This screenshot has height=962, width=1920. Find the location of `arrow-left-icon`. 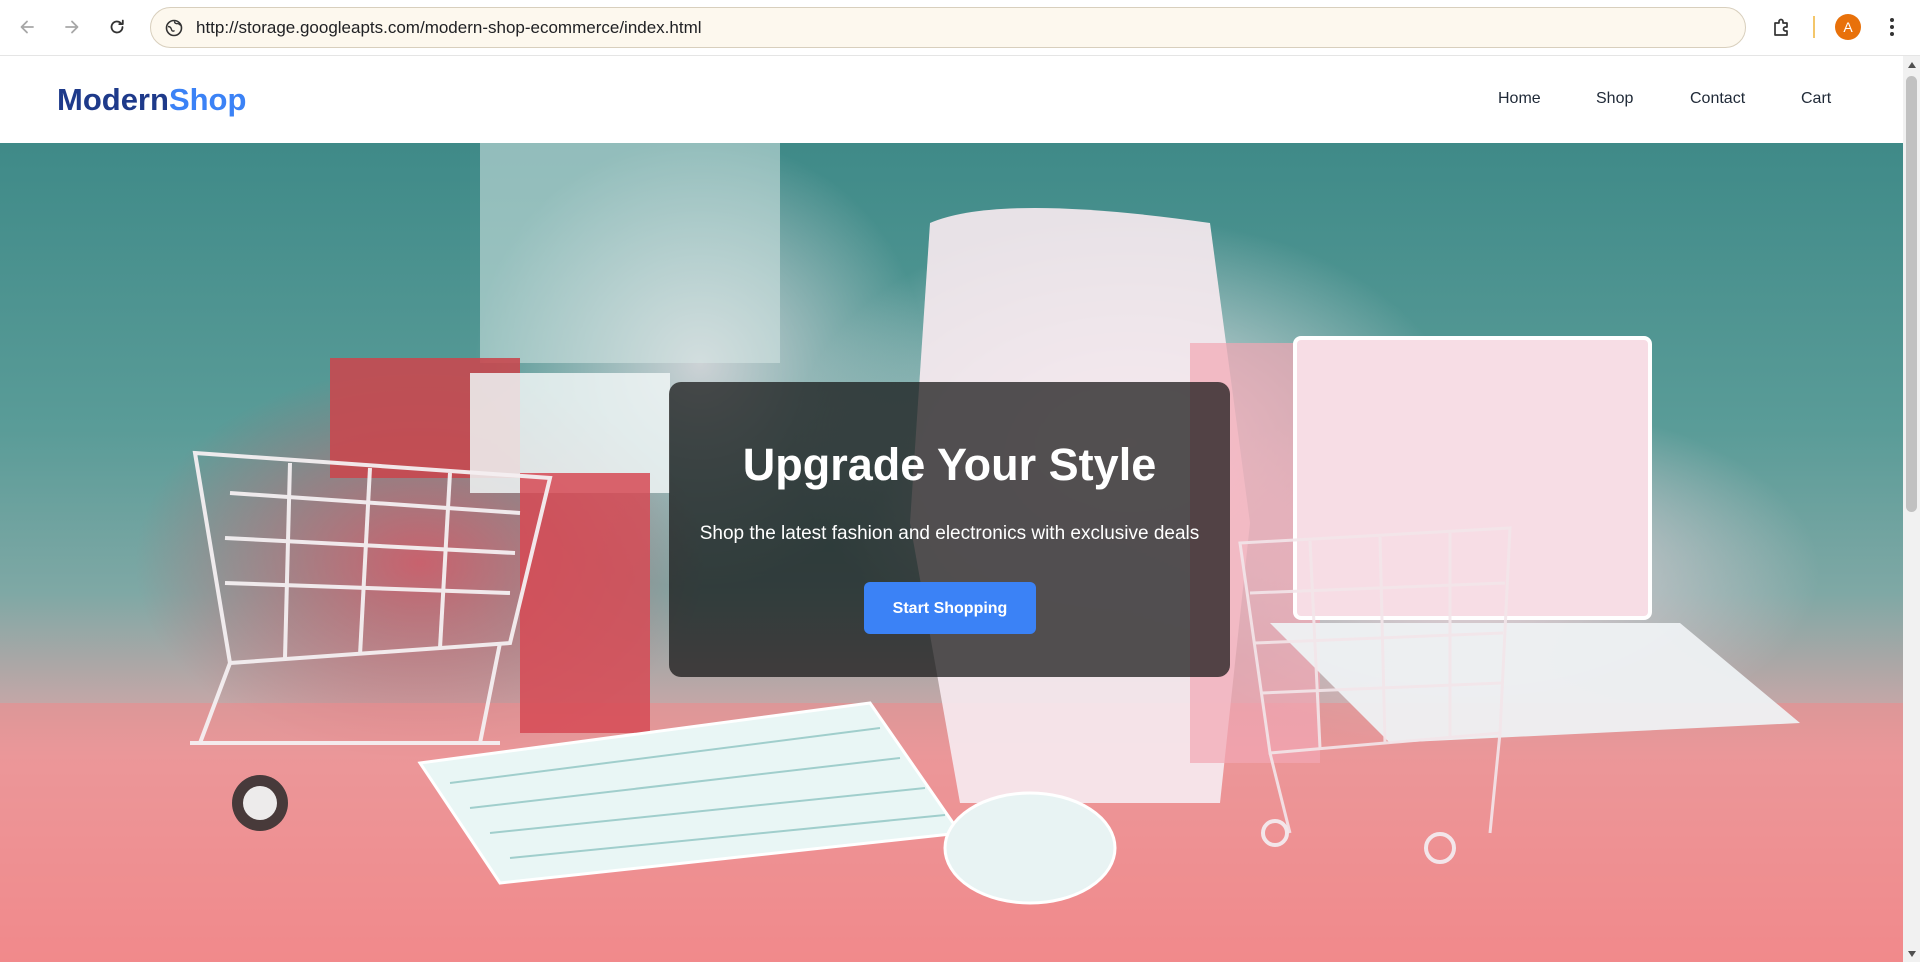

arrow-left-icon is located at coordinates (27, 27).